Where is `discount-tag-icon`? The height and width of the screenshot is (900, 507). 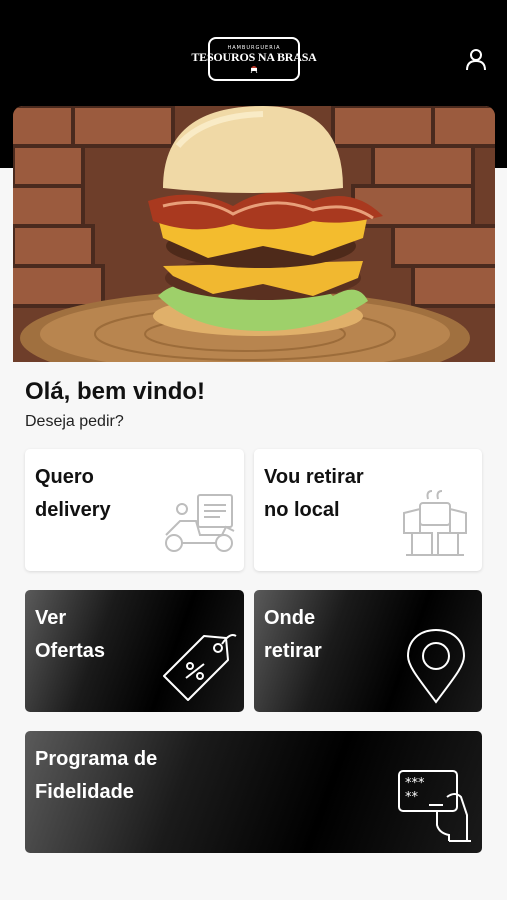
discount-tag-icon is located at coordinates (200, 667).